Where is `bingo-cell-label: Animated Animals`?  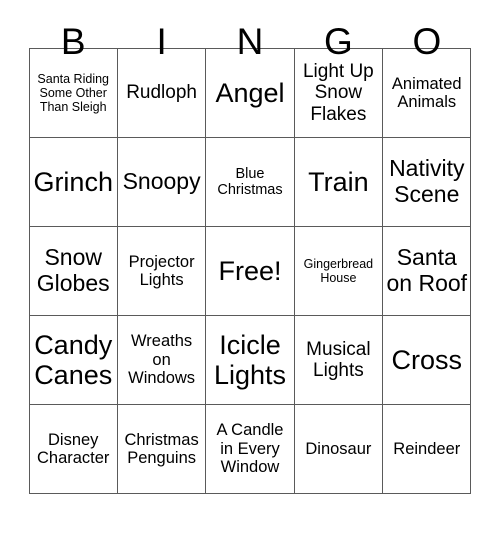
bingo-cell-label: Animated Animals is located at coordinates (426, 92).